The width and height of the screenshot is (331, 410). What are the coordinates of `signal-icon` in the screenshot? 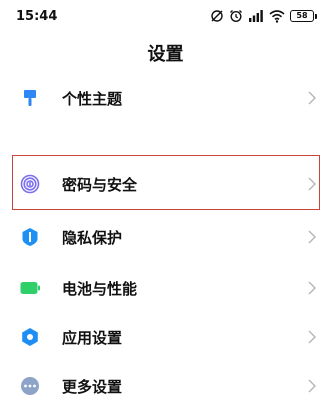 It's located at (256, 16).